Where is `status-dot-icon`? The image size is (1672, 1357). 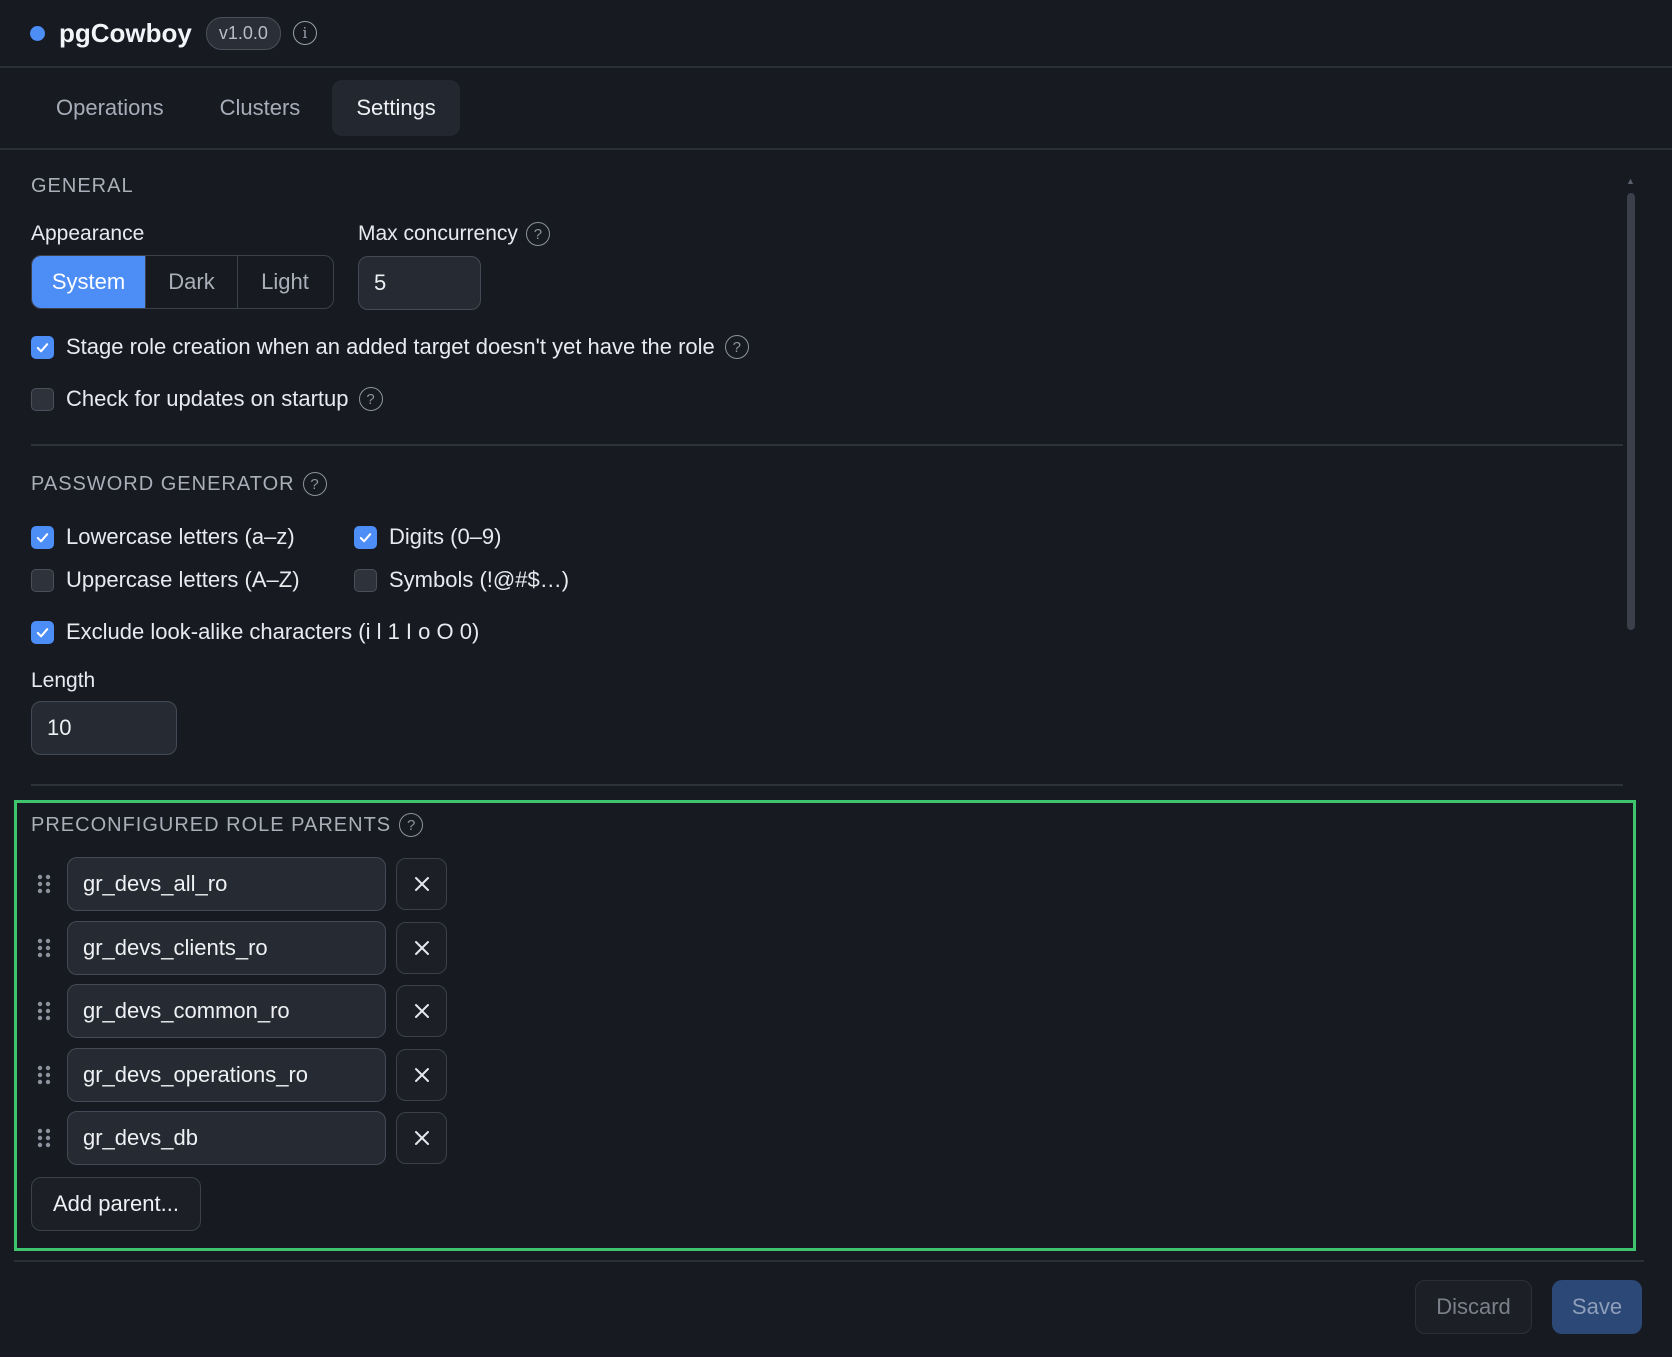
status-dot-icon is located at coordinates (37, 33).